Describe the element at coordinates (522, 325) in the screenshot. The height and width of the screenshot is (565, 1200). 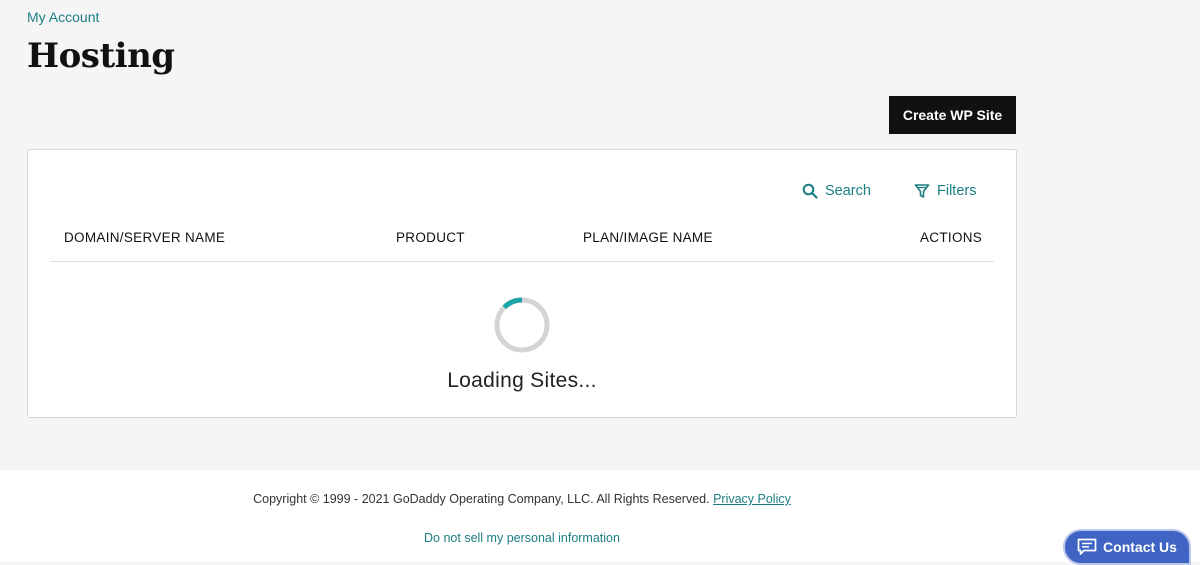
I see `loading-spinner-icon` at that location.